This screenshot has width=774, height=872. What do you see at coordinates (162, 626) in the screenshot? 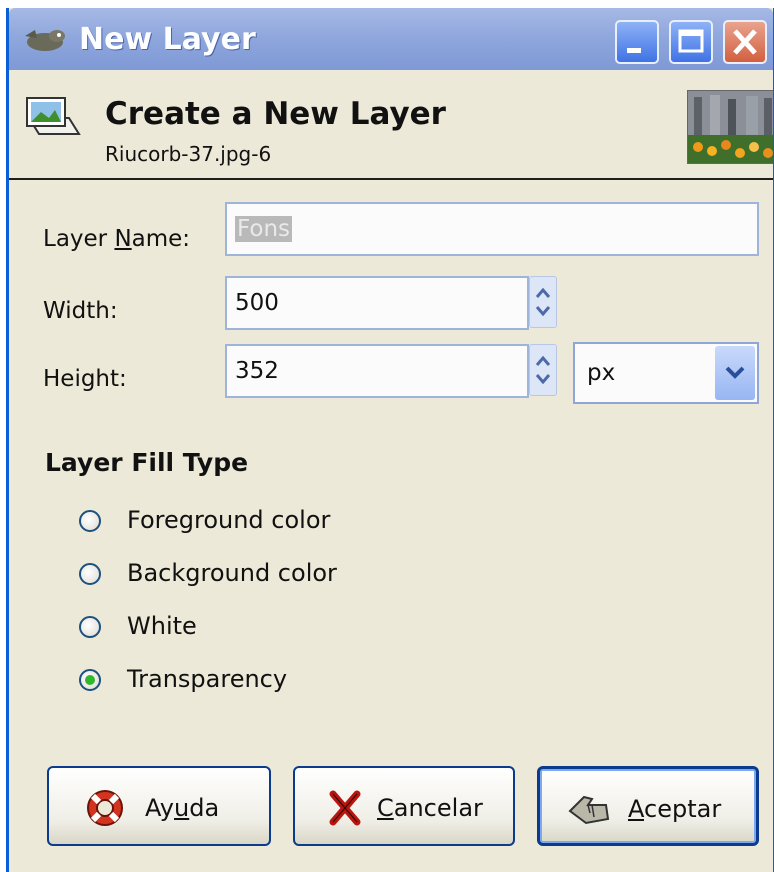
I see `radio-label: White` at bounding box center [162, 626].